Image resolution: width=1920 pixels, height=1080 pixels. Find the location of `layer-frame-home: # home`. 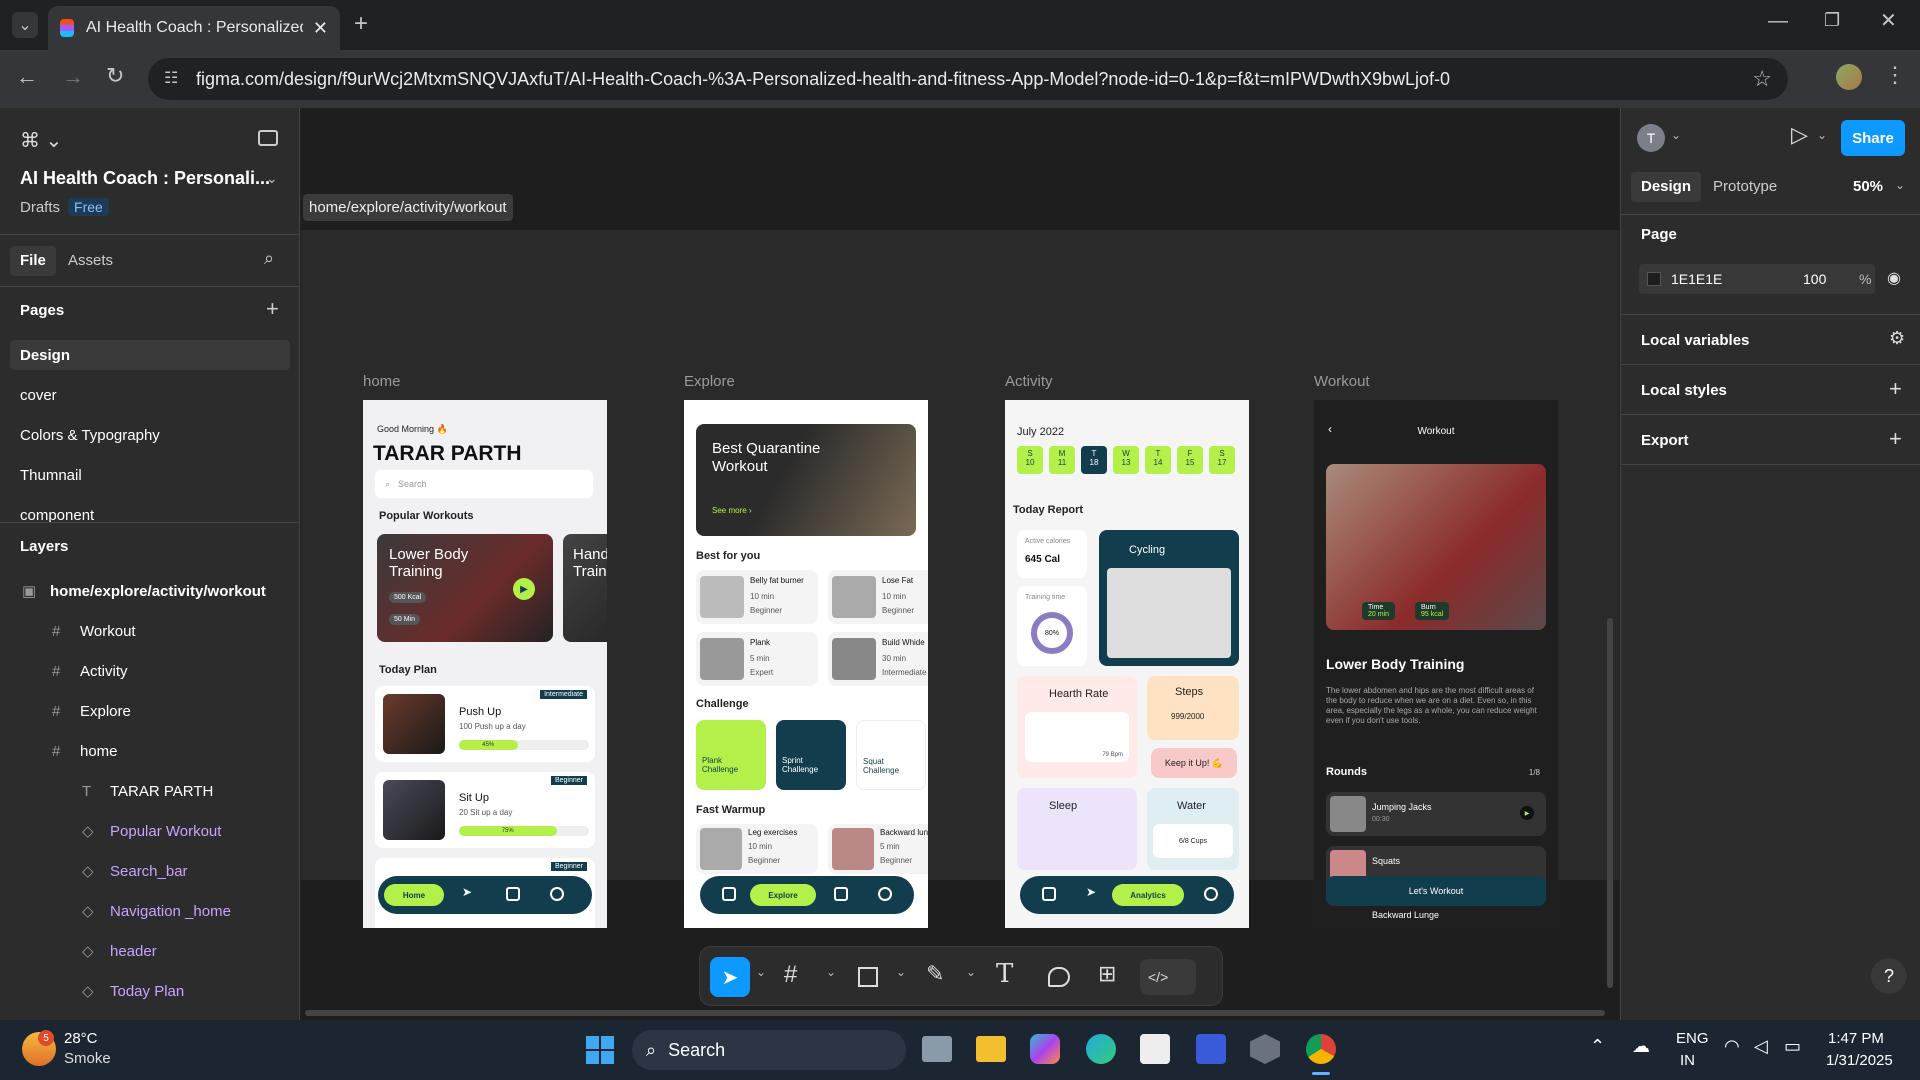

layer-frame-home: # home is located at coordinates (85, 751).